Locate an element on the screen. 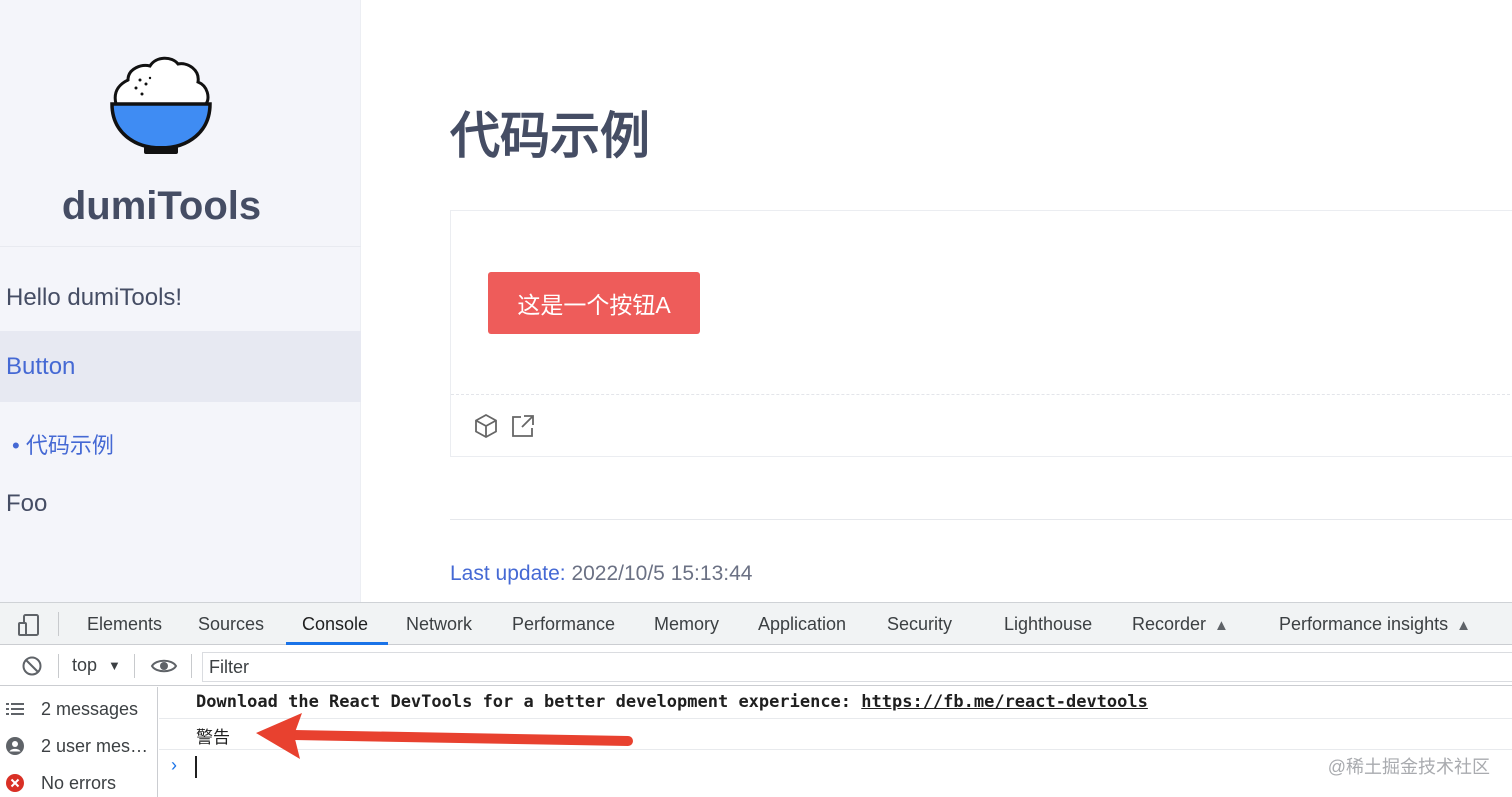 The height and width of the screenshot is (797, 1512). rice-bowl-logo-icon is located at coordinates (161, 105).